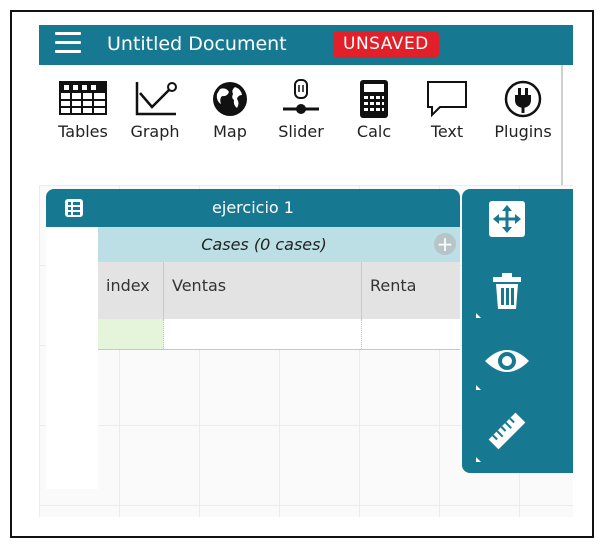  I want to click on menu-bar: Untitled Document UNSAVED, so click(306, 45).